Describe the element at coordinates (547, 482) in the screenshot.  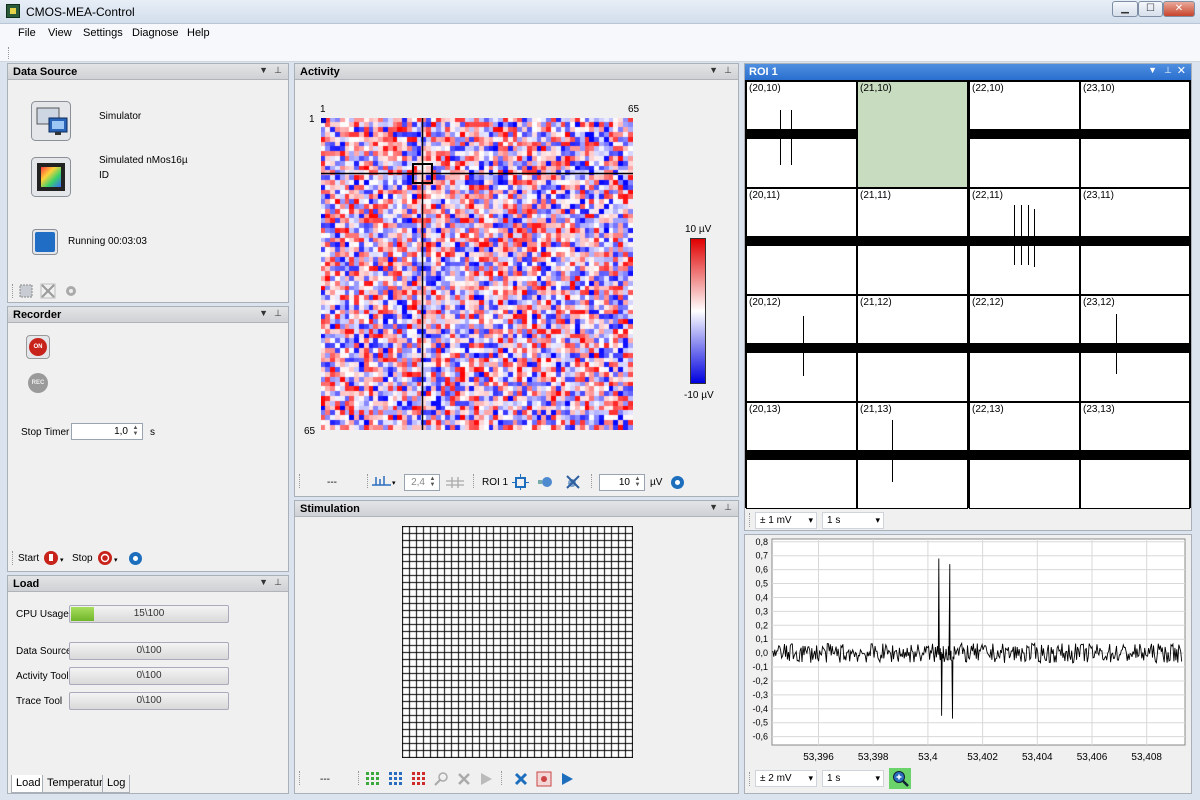
I see `roi-settings-icon` at that location.